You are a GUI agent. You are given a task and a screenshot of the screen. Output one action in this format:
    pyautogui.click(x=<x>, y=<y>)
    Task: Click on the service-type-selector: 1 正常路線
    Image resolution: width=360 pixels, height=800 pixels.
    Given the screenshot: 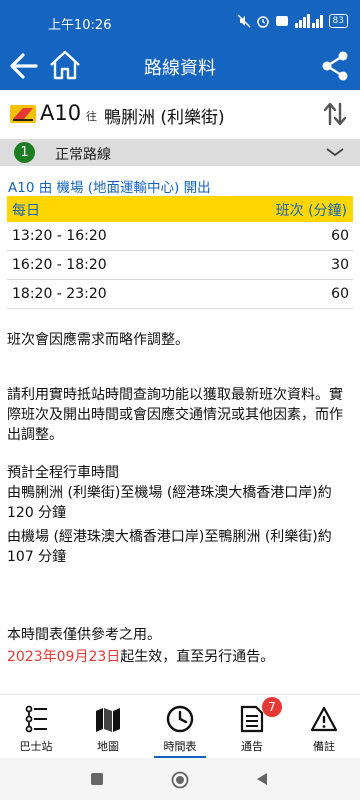 What is the action you would take?
    pyautogui.click(x=180, y=152)
    